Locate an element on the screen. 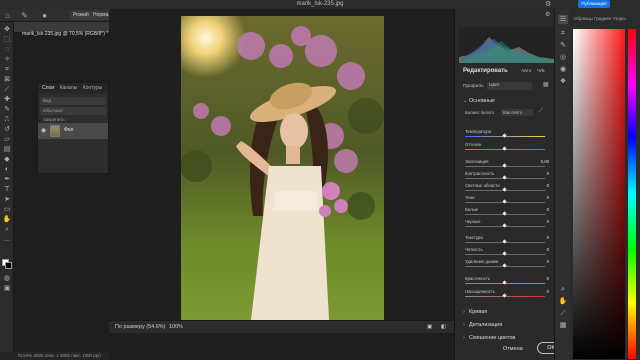 The image size is (640, 360). visibility-eye-icon: ◉ is located at coordinates (43, 130).